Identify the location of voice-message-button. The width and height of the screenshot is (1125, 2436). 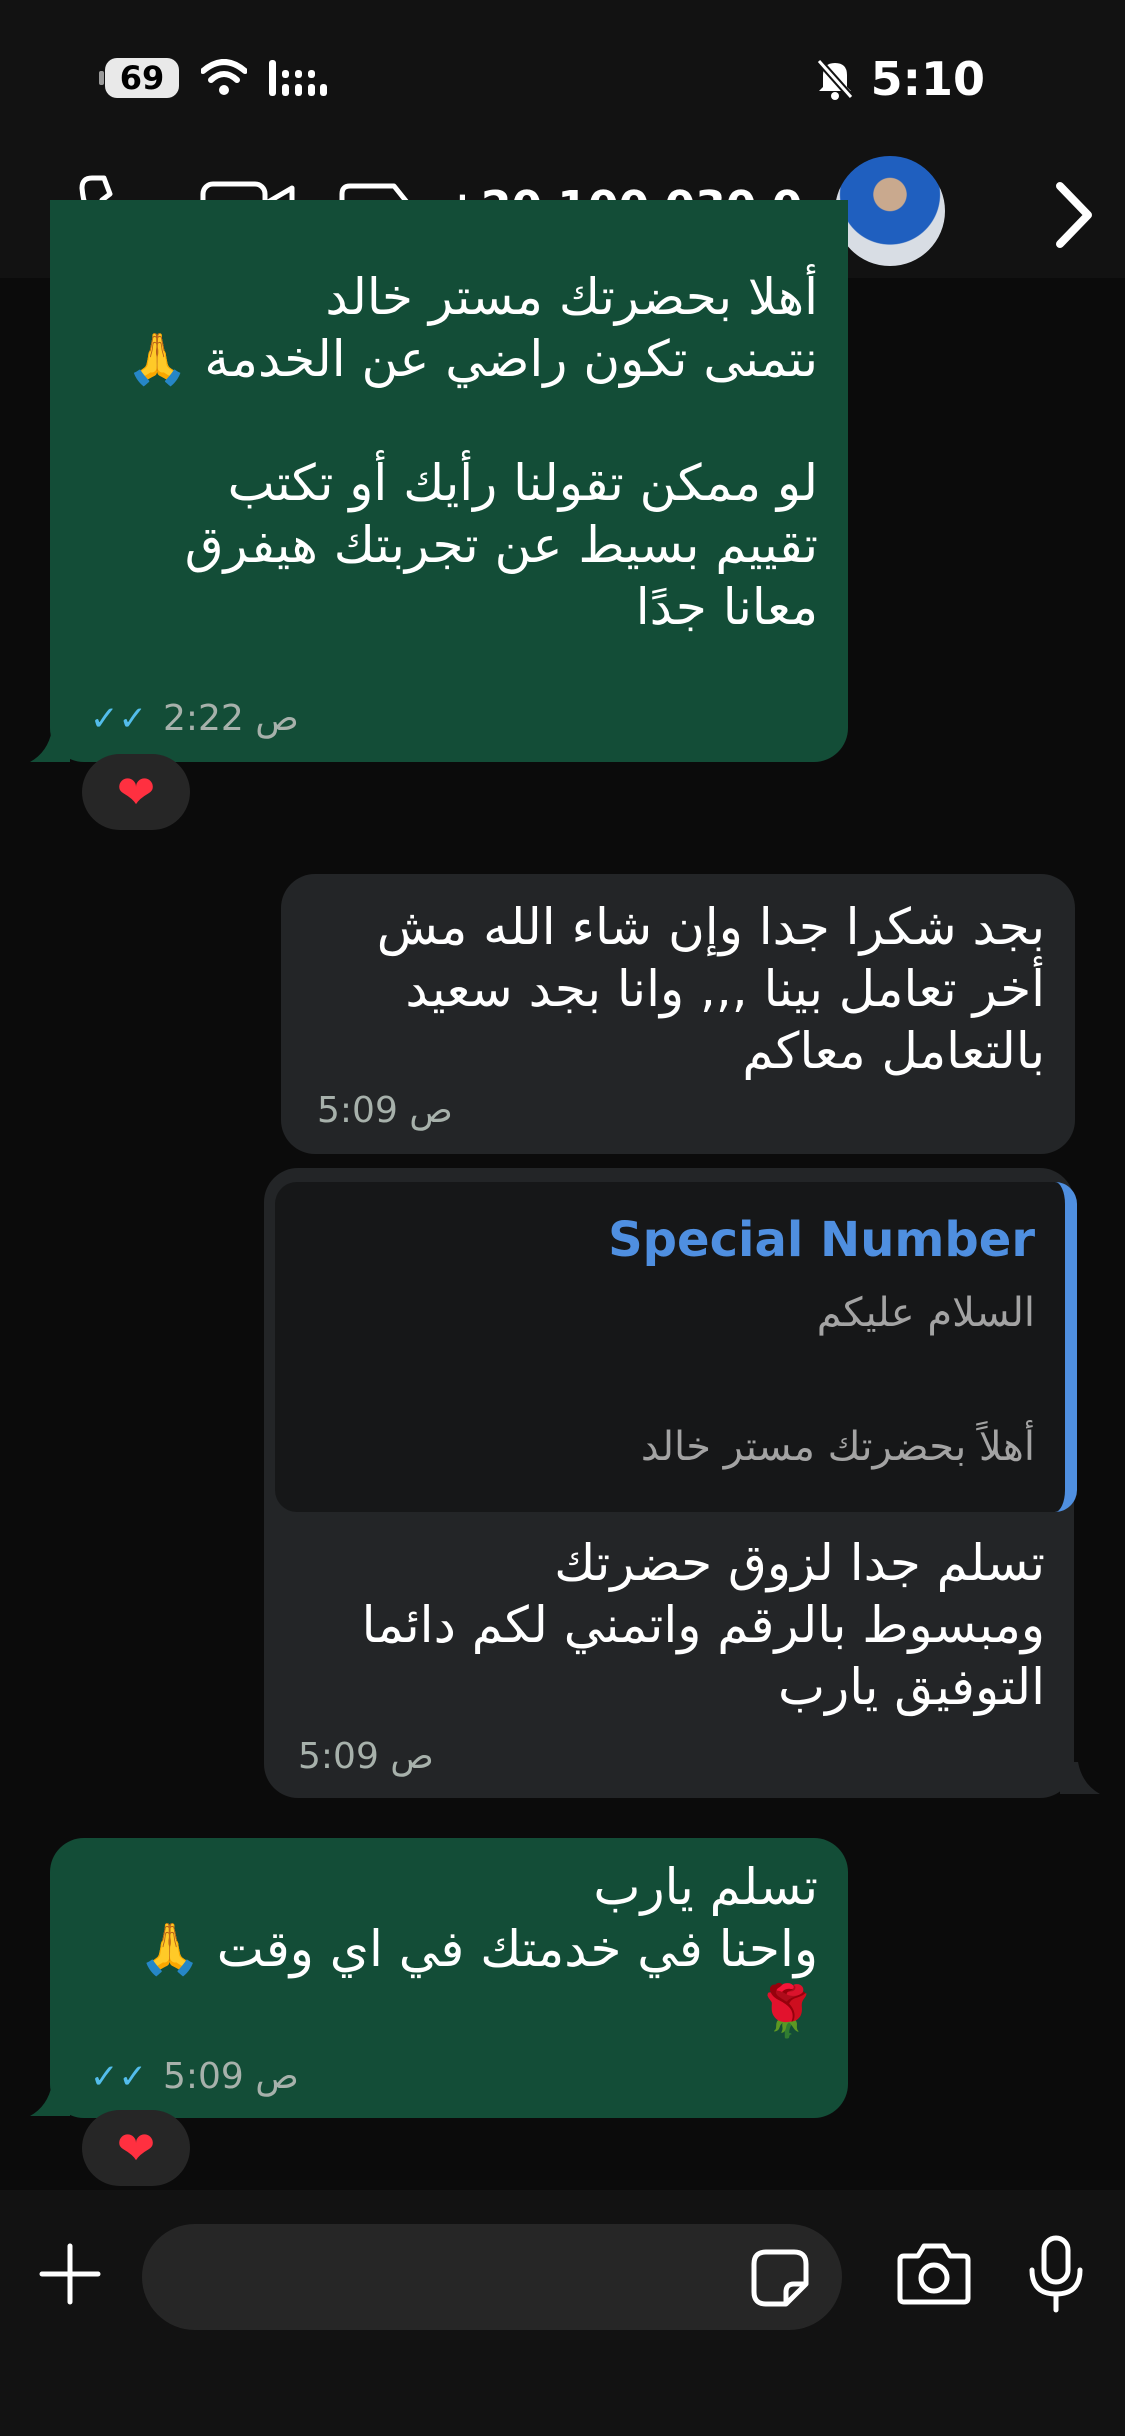
(1056, 2276).